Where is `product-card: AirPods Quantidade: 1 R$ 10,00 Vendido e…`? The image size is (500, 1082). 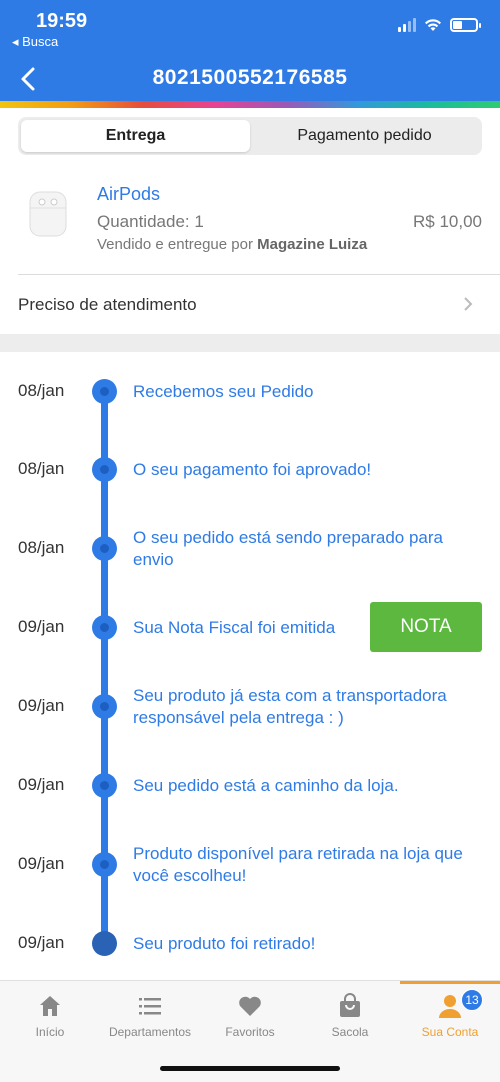
product-card: AirPods Quantidade: 1 R$ 10,00 Vendido e… is located at coordinates (250, 222).